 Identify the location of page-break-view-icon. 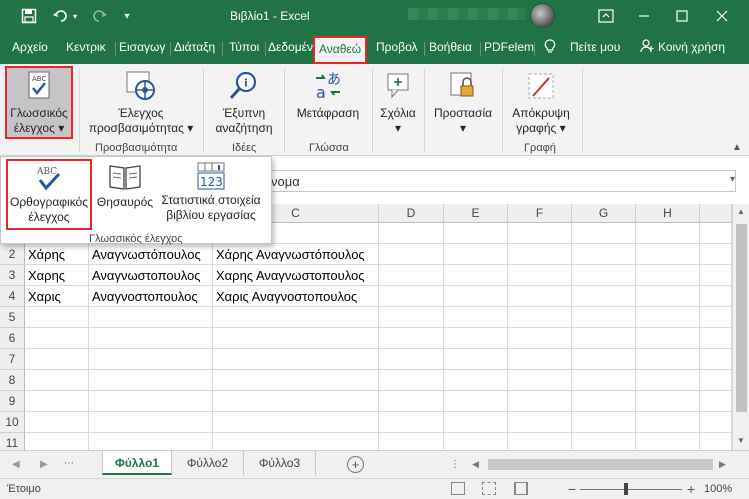
(521, 488).